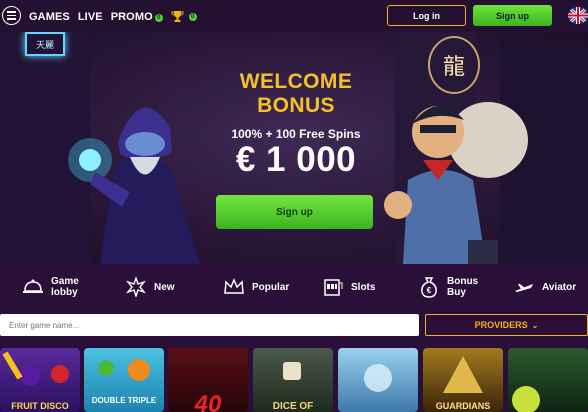 The image size is (588, 412). Describe the element at coordinates (501, 325) in the screenshot. I see `providers-label: PROVIDERS` at that location.